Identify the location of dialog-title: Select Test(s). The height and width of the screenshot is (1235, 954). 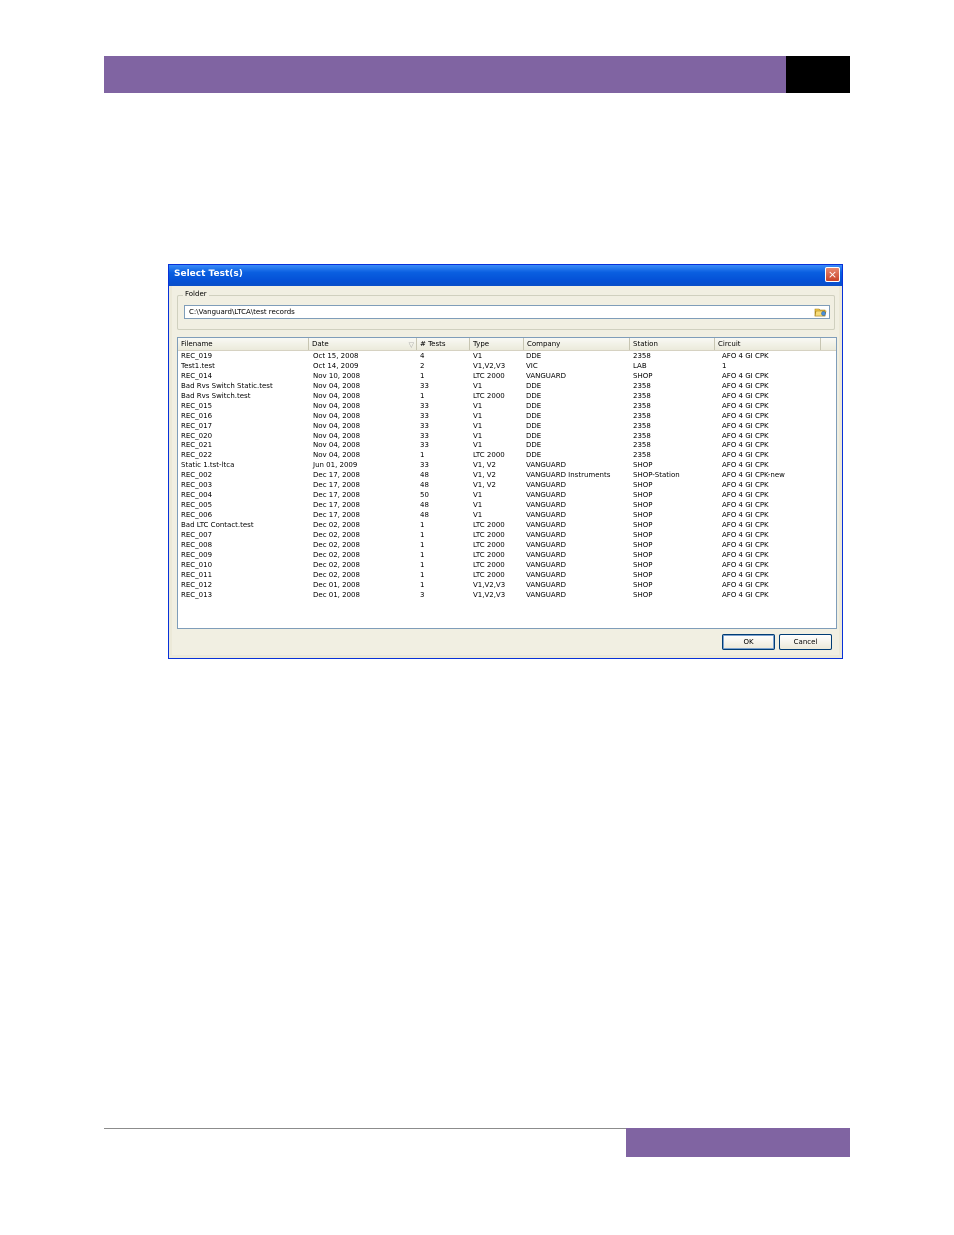
(208, 274).